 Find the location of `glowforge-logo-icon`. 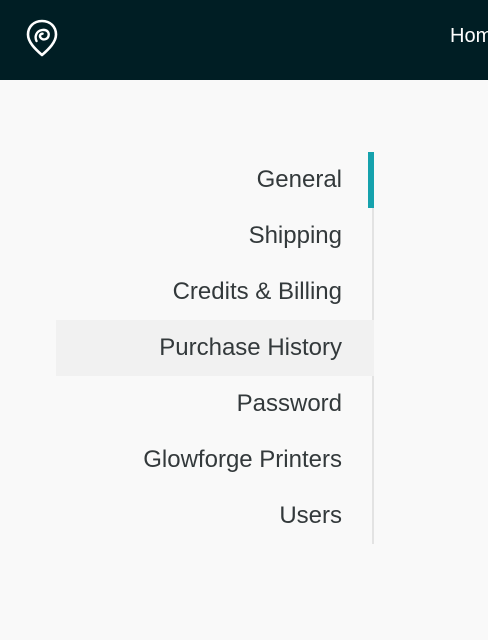

glowforge-logo-icon is located at coordinates (42, 38).